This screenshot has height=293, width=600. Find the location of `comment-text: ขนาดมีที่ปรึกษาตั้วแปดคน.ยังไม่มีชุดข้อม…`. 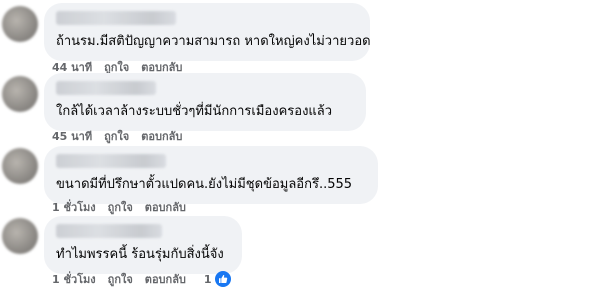

comment-text: ขนาดมีที่ปรึกษาตั้วแปดคน.ยังไม่มีชุดข้อม… is located at coordinates (204, 184).